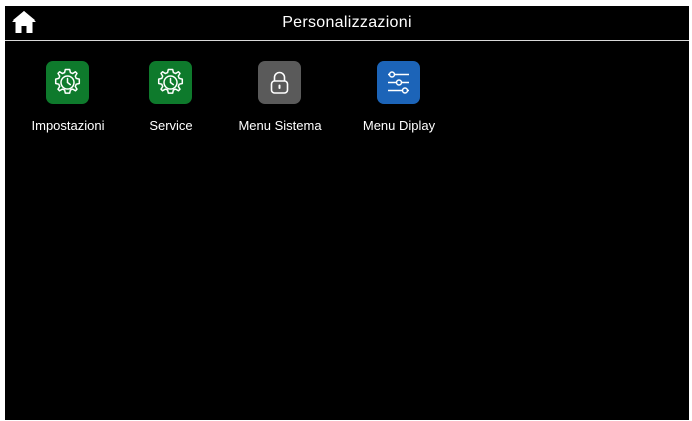 This screenshot has width=692, height=421. I want to click on tile-label: Service, so click(171, 125).